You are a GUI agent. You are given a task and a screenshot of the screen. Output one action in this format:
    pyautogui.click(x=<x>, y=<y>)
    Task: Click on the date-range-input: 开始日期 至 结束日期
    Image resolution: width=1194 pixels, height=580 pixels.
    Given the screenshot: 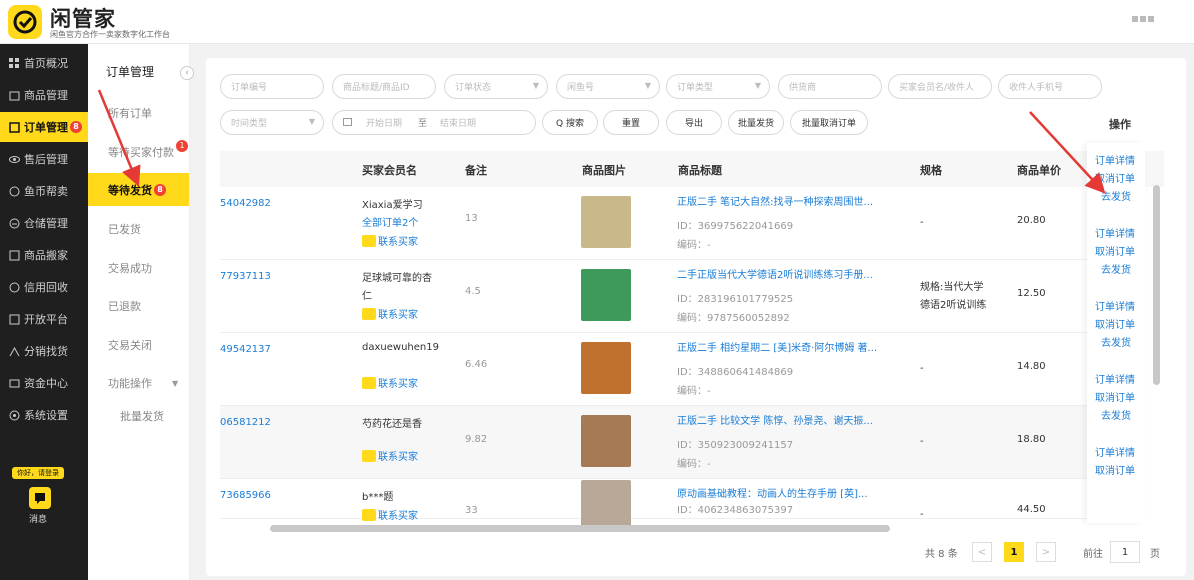 What is the action you would take?
    pyautogui.click(x=434, y=122)
    